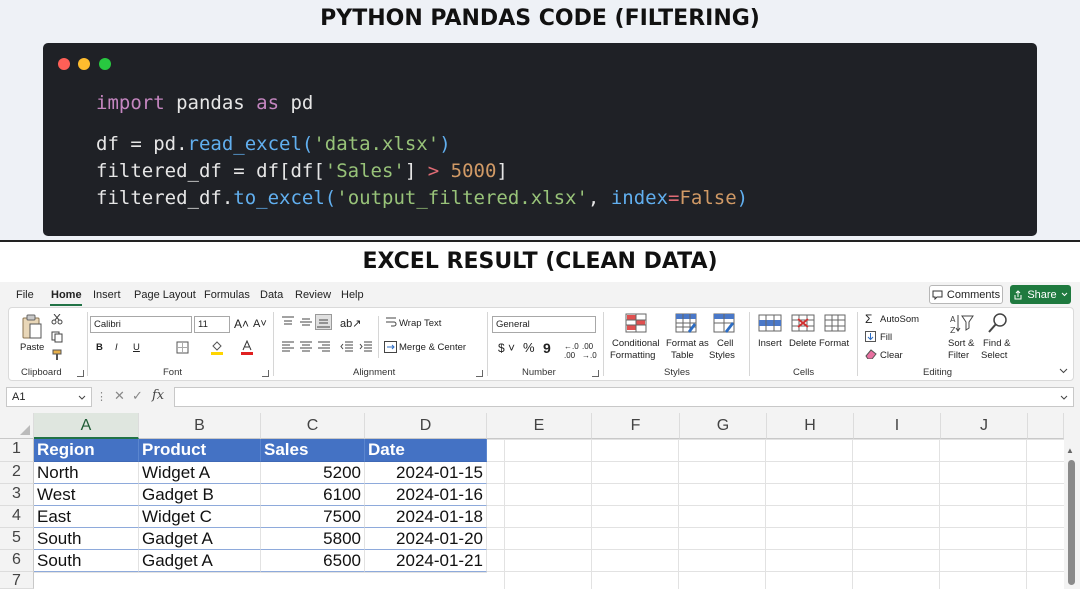 The image size is (1080, 589). Describe the element at coordinates (17, 450) in the screenshot. I see `row-header-1: 1` at that location.